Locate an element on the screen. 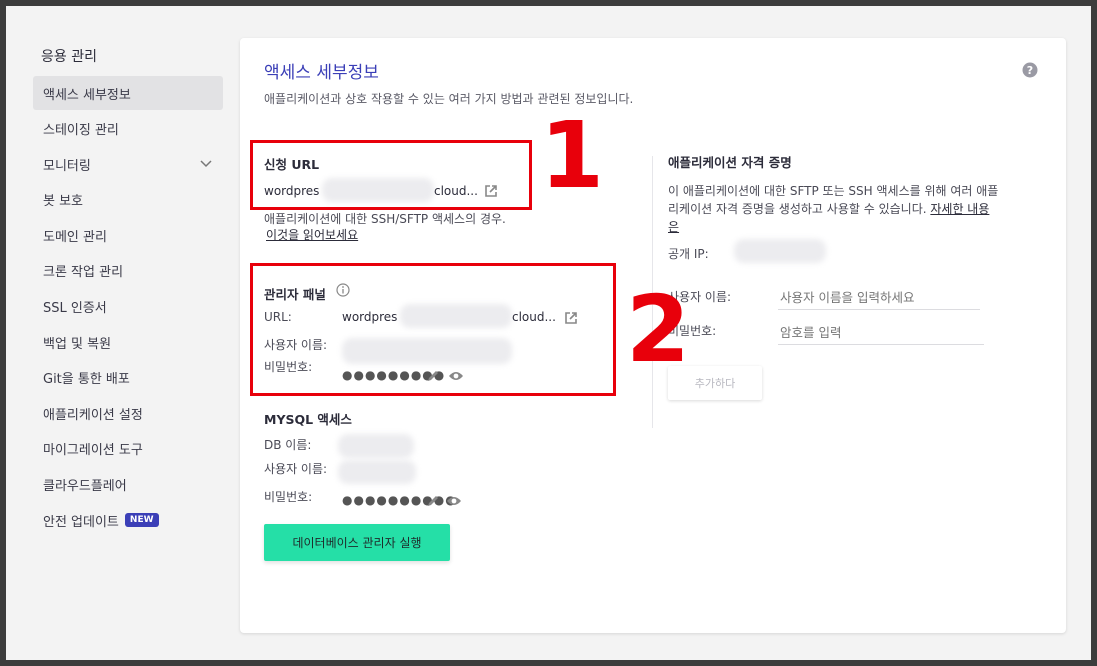  sidebar-item-label: 크론 작업 관리 is located at coordinates (83, 273).